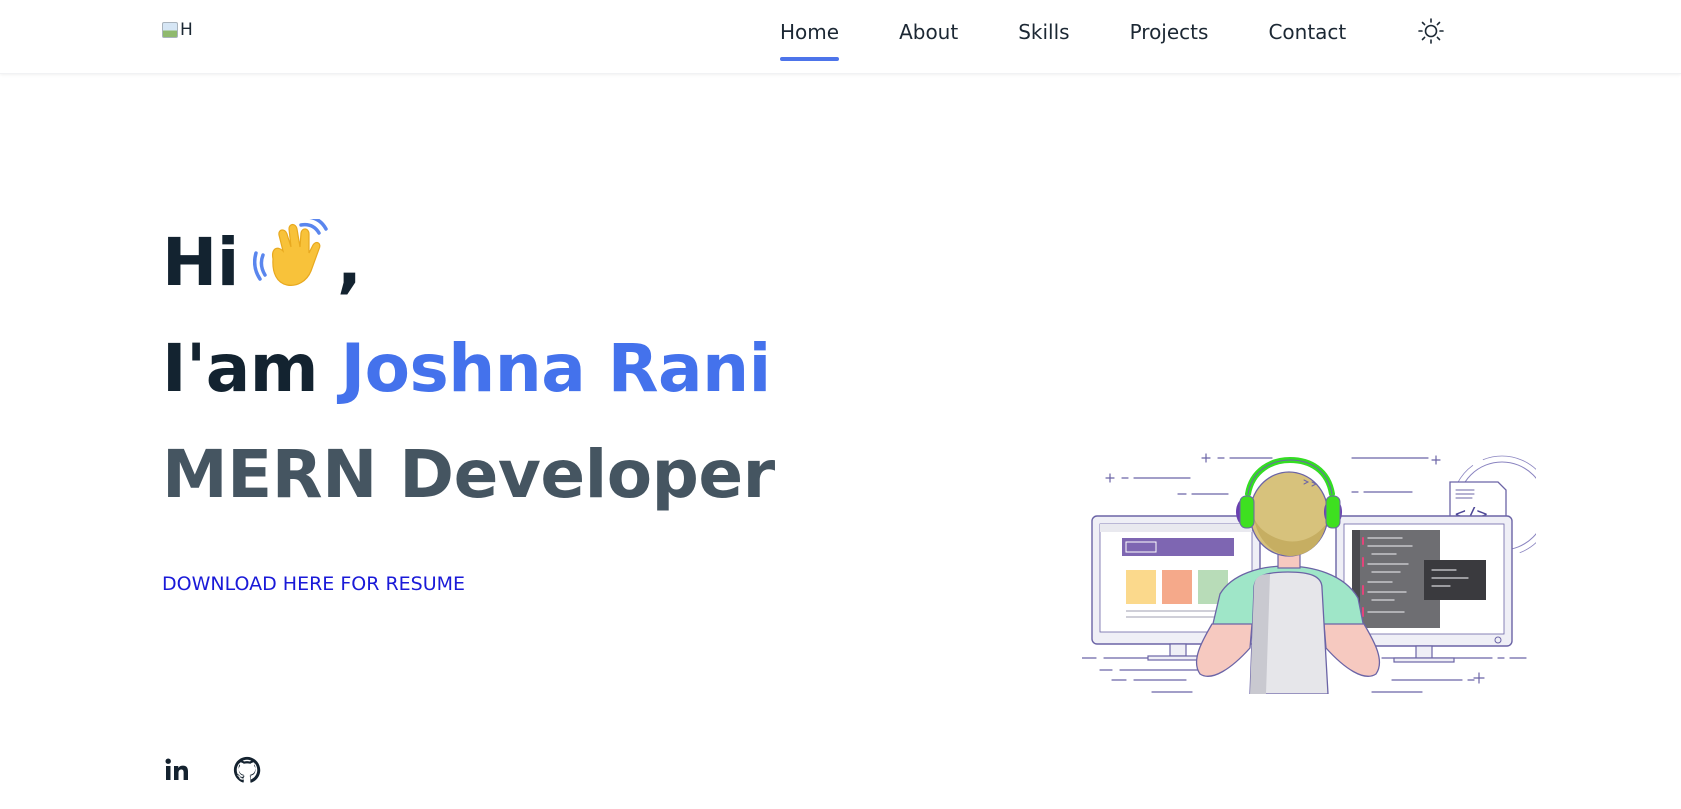 The width and height of the screenshot is (1681, 809). I want to click on site-header: H Home About Skills Projects Contact, so click(840, 37).